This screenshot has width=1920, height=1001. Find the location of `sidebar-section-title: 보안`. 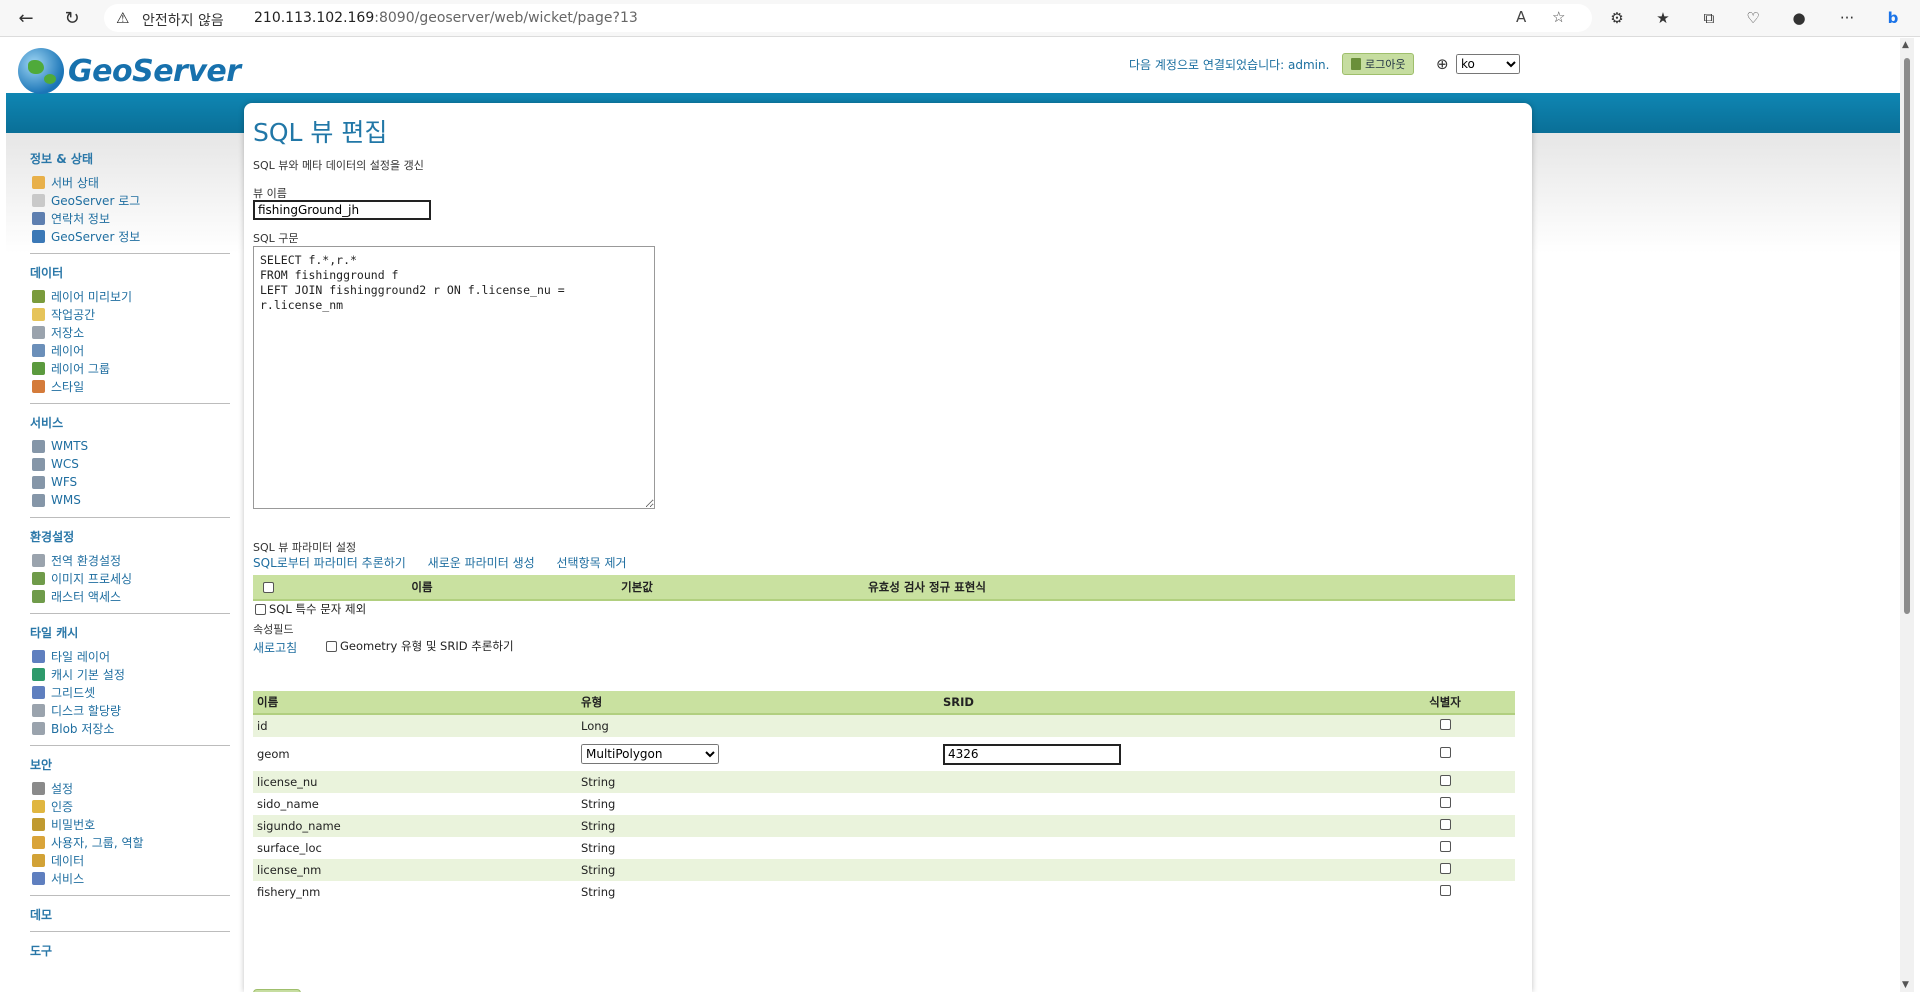

sidebar-section-title: 보안 is located at coordinates (133, 764).